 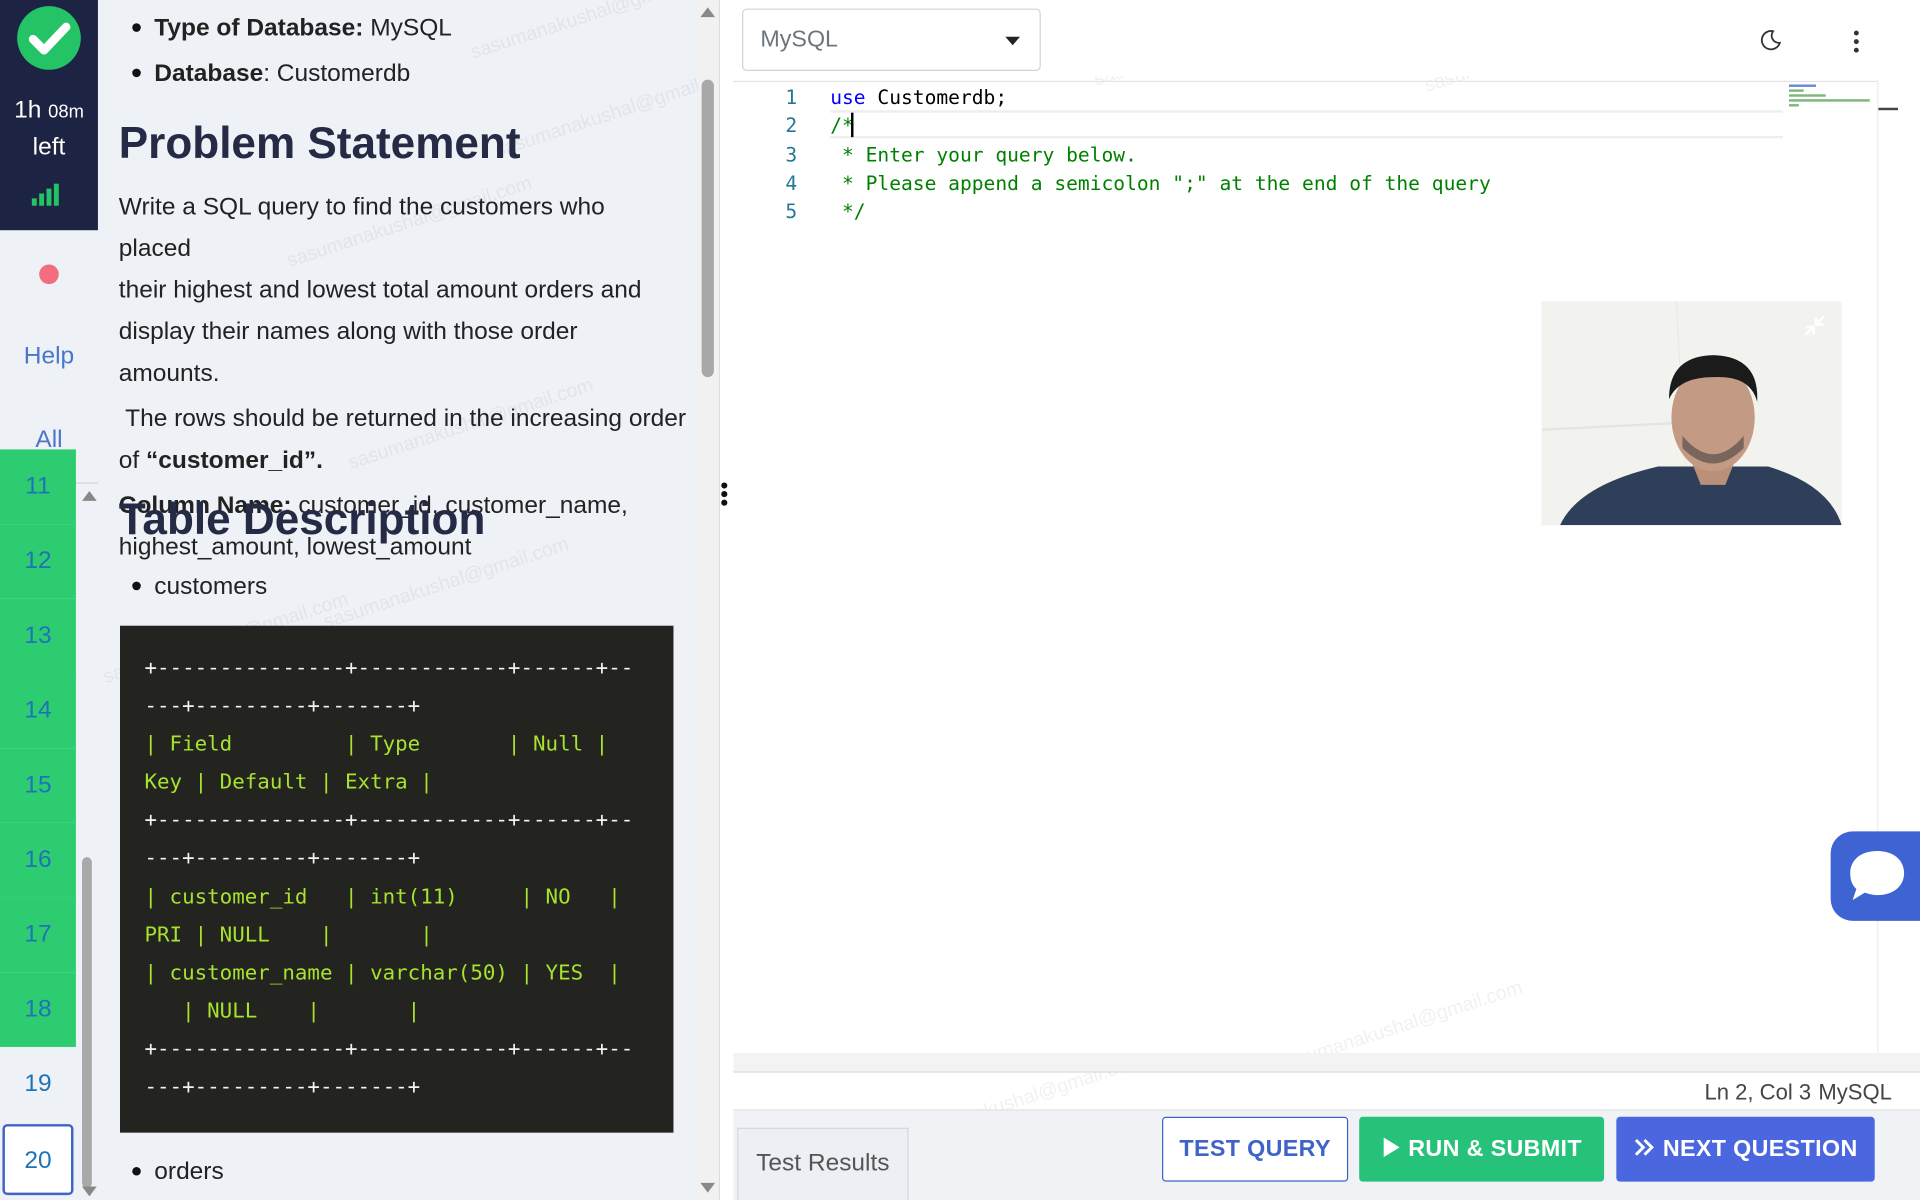 What do you see at coordinates (28, 110) in the screenshot?
I see `timer-hours: 1h` at bounding box center [28, 110].